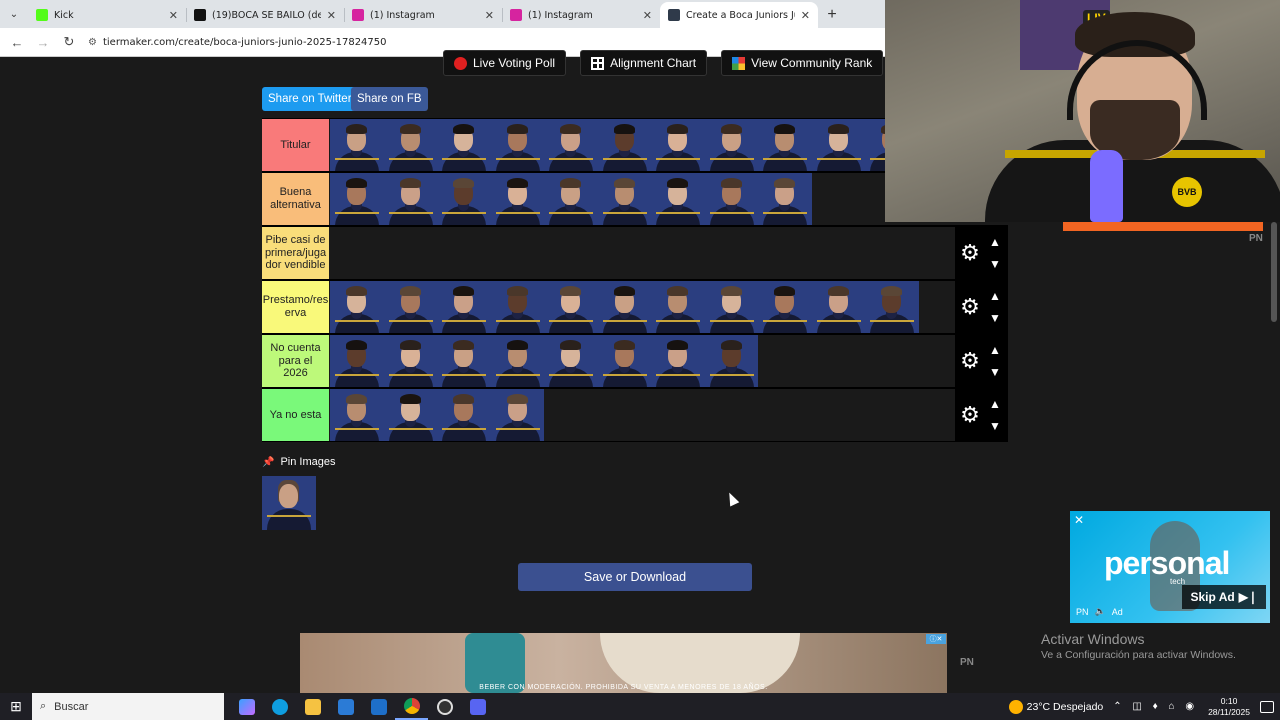 This screenshot has height=720, width=1280. Describe the element at coordinates (265, 15) in the screenshot. I see `browser-tab: (19)BOCA SE BAILÓ (de nuevo) ✕` at that location.